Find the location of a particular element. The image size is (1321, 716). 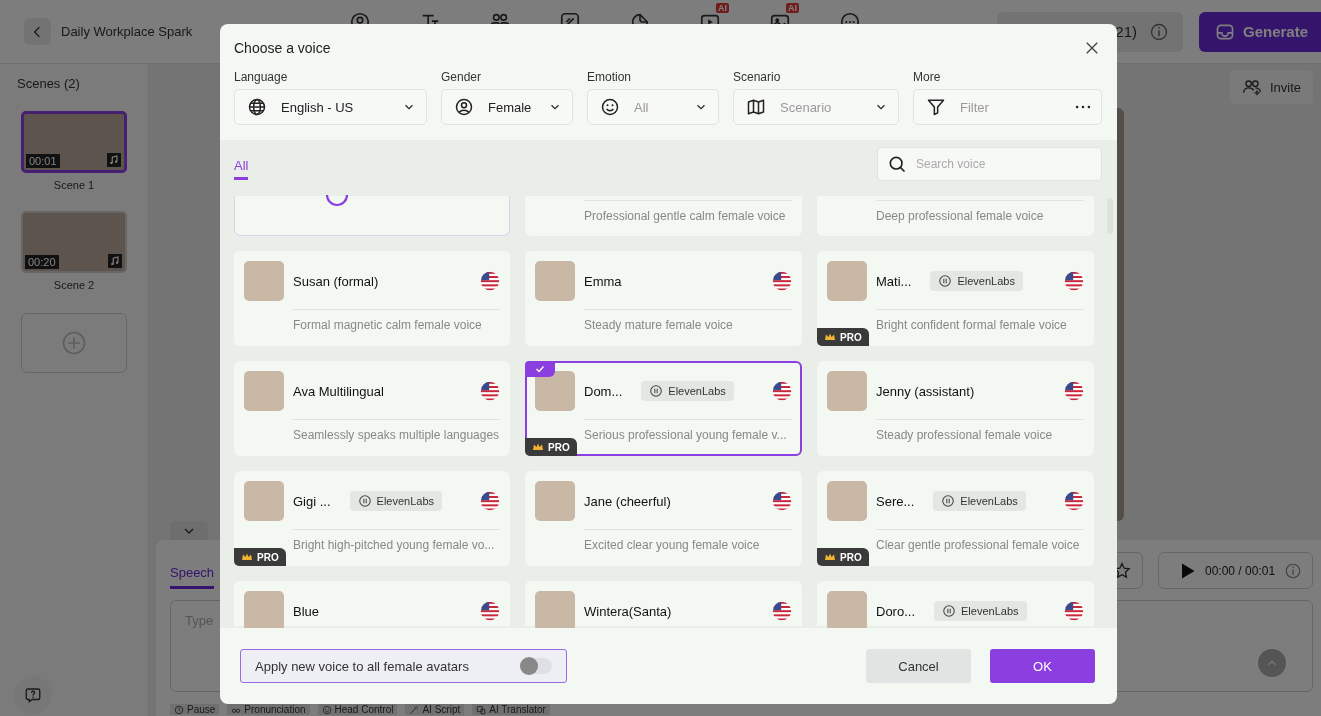

cancel-button: Cancel is located at coordinates (918, 666).